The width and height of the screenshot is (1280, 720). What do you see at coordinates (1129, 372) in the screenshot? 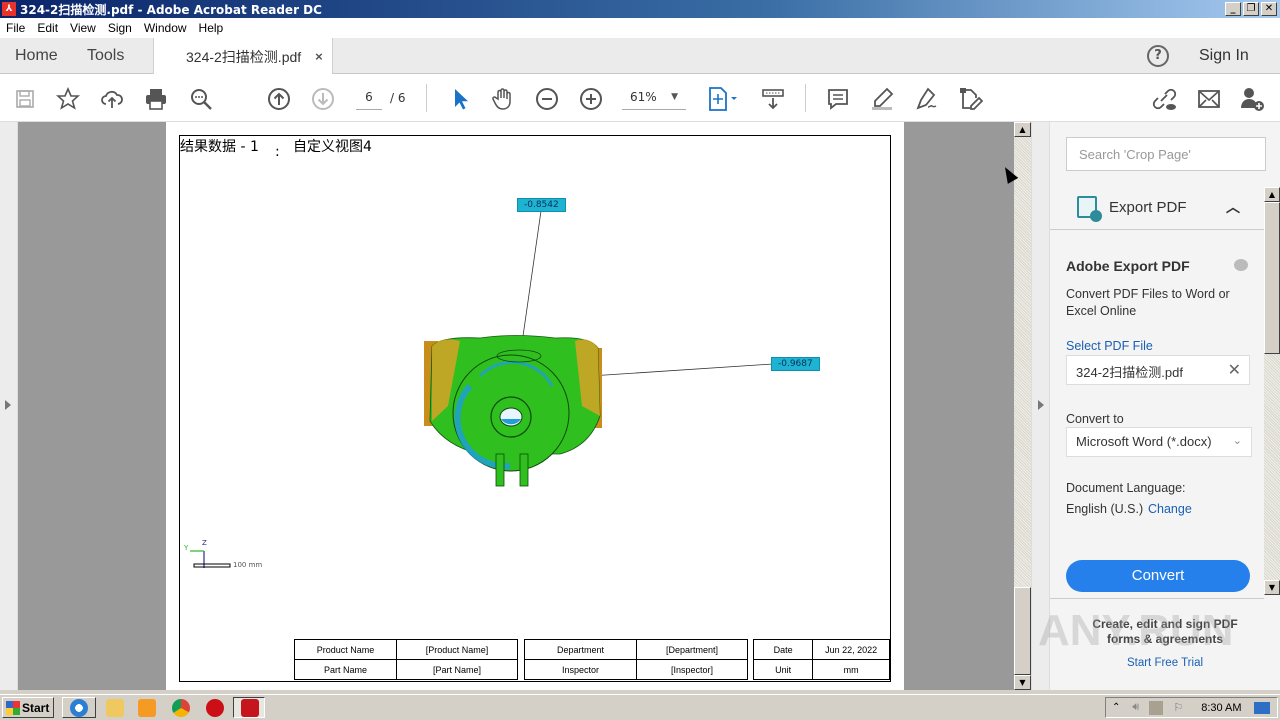
I see `selected-file-name: 324-2扫描检测.pdf` at bounding box center [1129, 372].